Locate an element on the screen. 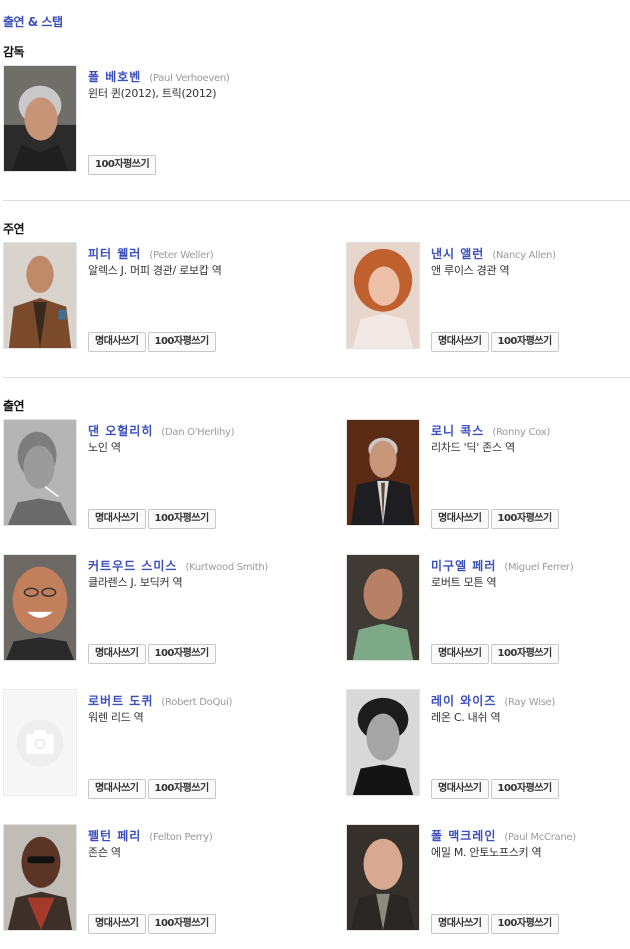 The image size is (630, 949). person-name-original: (Miguel Ferrer) is located at coordinates (539, 567).